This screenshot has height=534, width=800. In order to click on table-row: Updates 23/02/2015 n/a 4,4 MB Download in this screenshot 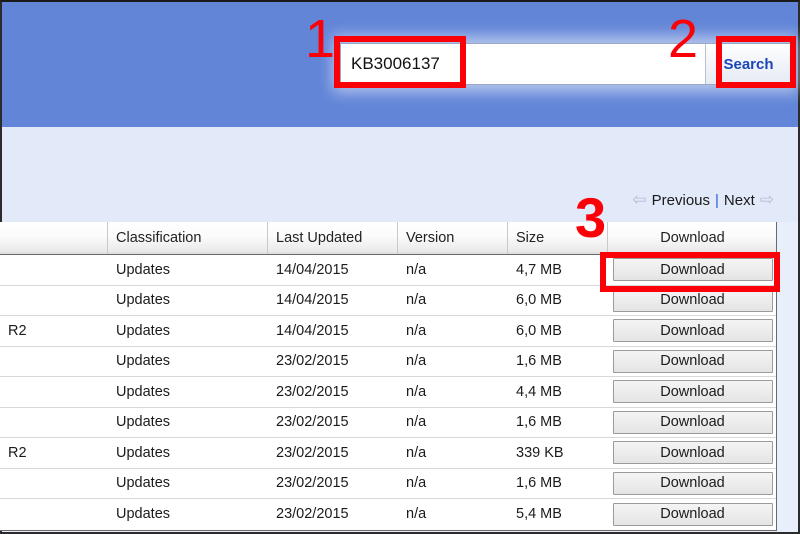, I will do `click(388, 392)`.